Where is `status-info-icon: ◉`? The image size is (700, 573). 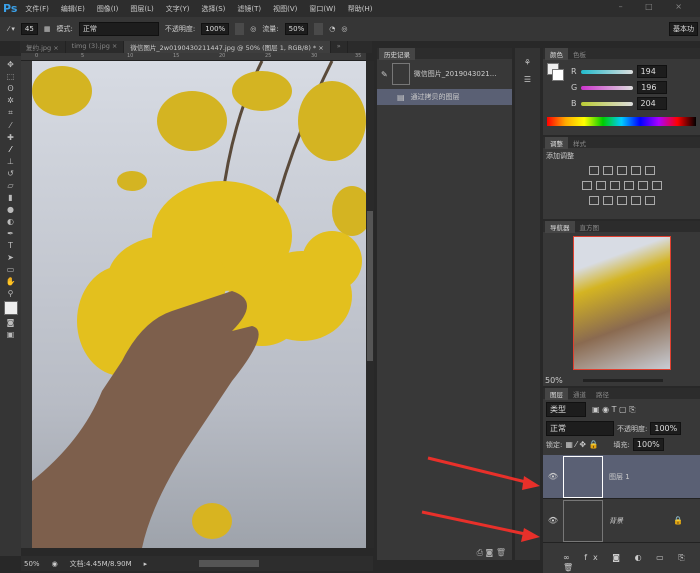
status-info-icon: ◉ is located at coordinates (55, 564).